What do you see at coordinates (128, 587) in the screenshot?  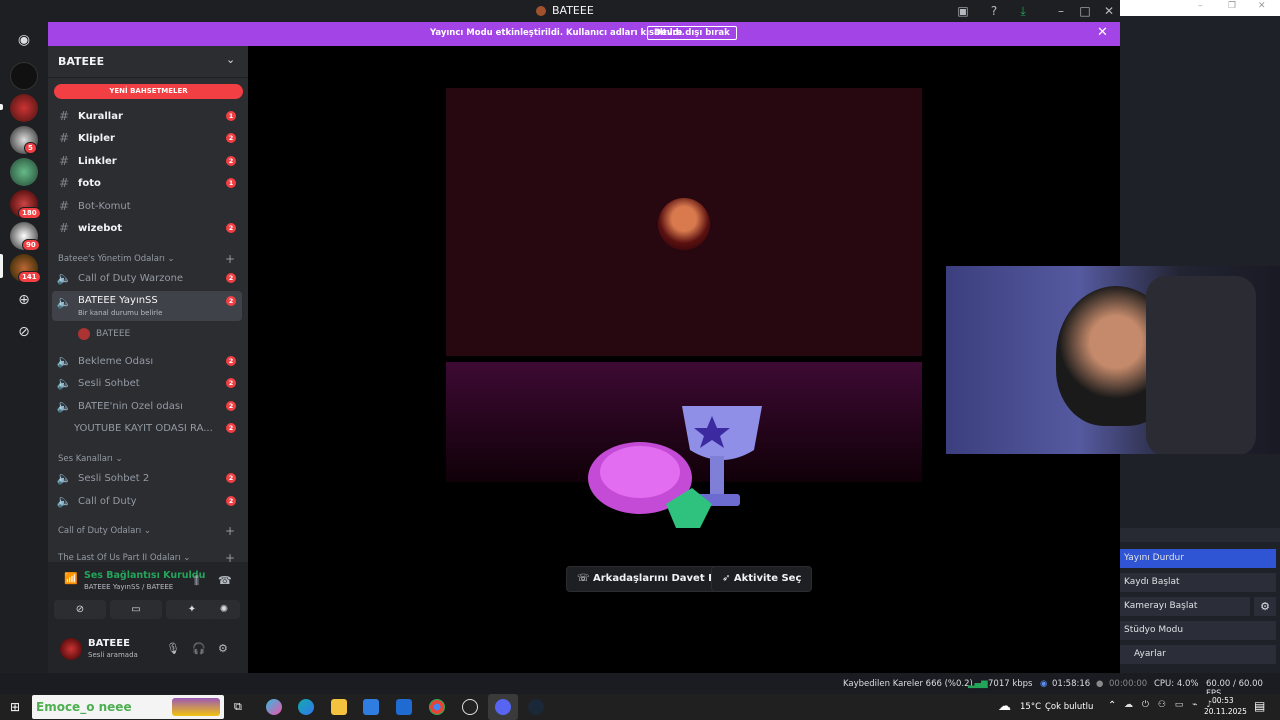 I see `voice-channel-path: BATEEE YayınSS / BATEEE` at bounding box center [128, 587].